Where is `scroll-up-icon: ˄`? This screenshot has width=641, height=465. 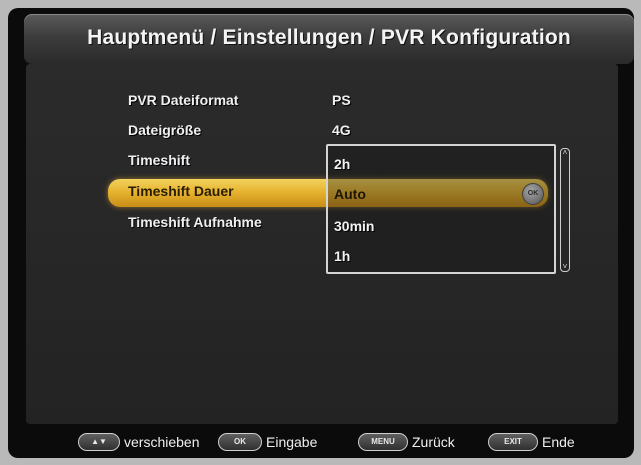 scroll-up-icon: ˄ is located at coordinates (565, 153).